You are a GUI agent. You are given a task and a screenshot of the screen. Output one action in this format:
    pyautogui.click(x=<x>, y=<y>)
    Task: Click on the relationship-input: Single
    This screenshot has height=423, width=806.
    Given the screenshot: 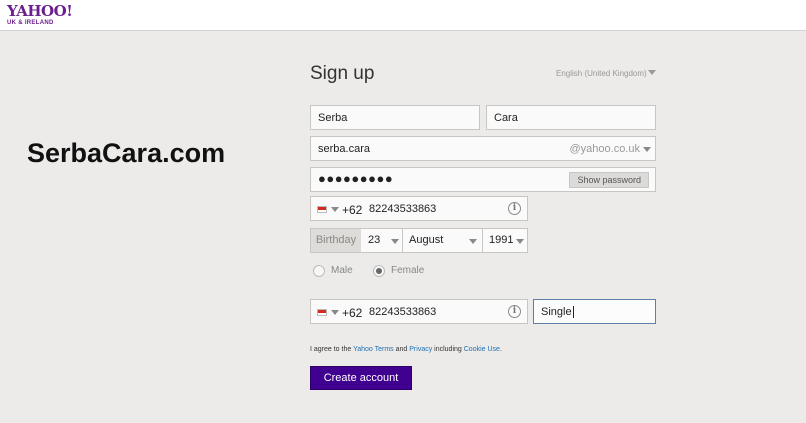 What is the action you would take?
    pyautogui.click(x=594, y=311)
    